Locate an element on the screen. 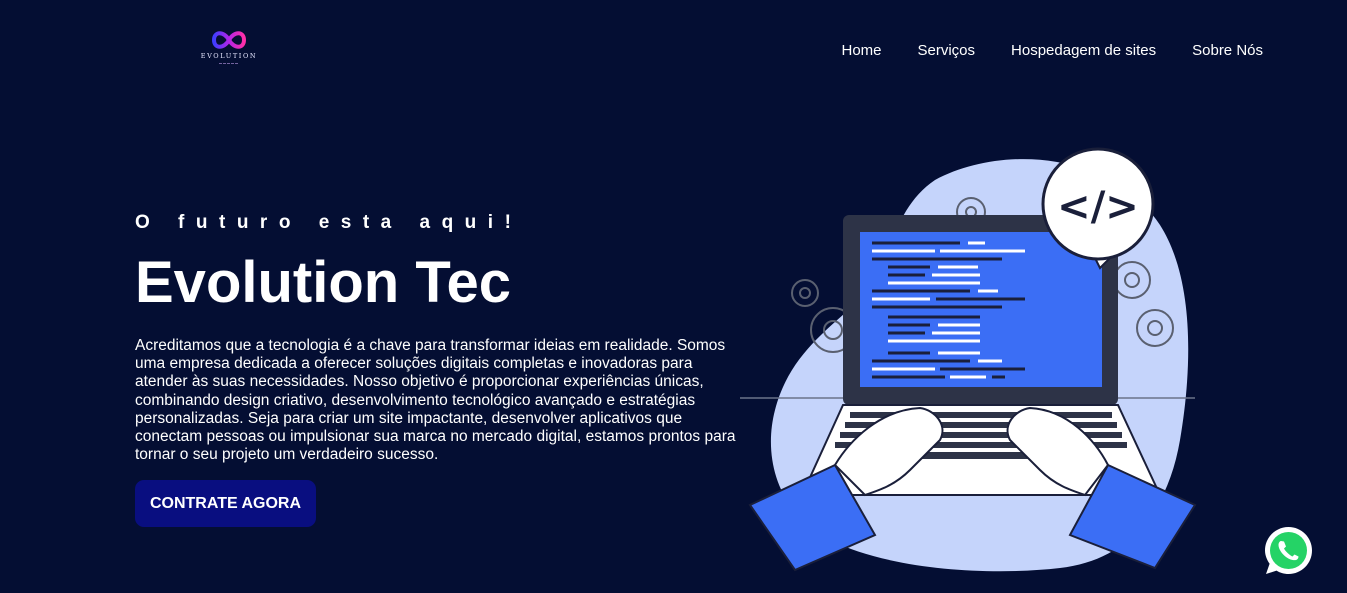  whatsapp-button is located at coordinates (1288, 550).